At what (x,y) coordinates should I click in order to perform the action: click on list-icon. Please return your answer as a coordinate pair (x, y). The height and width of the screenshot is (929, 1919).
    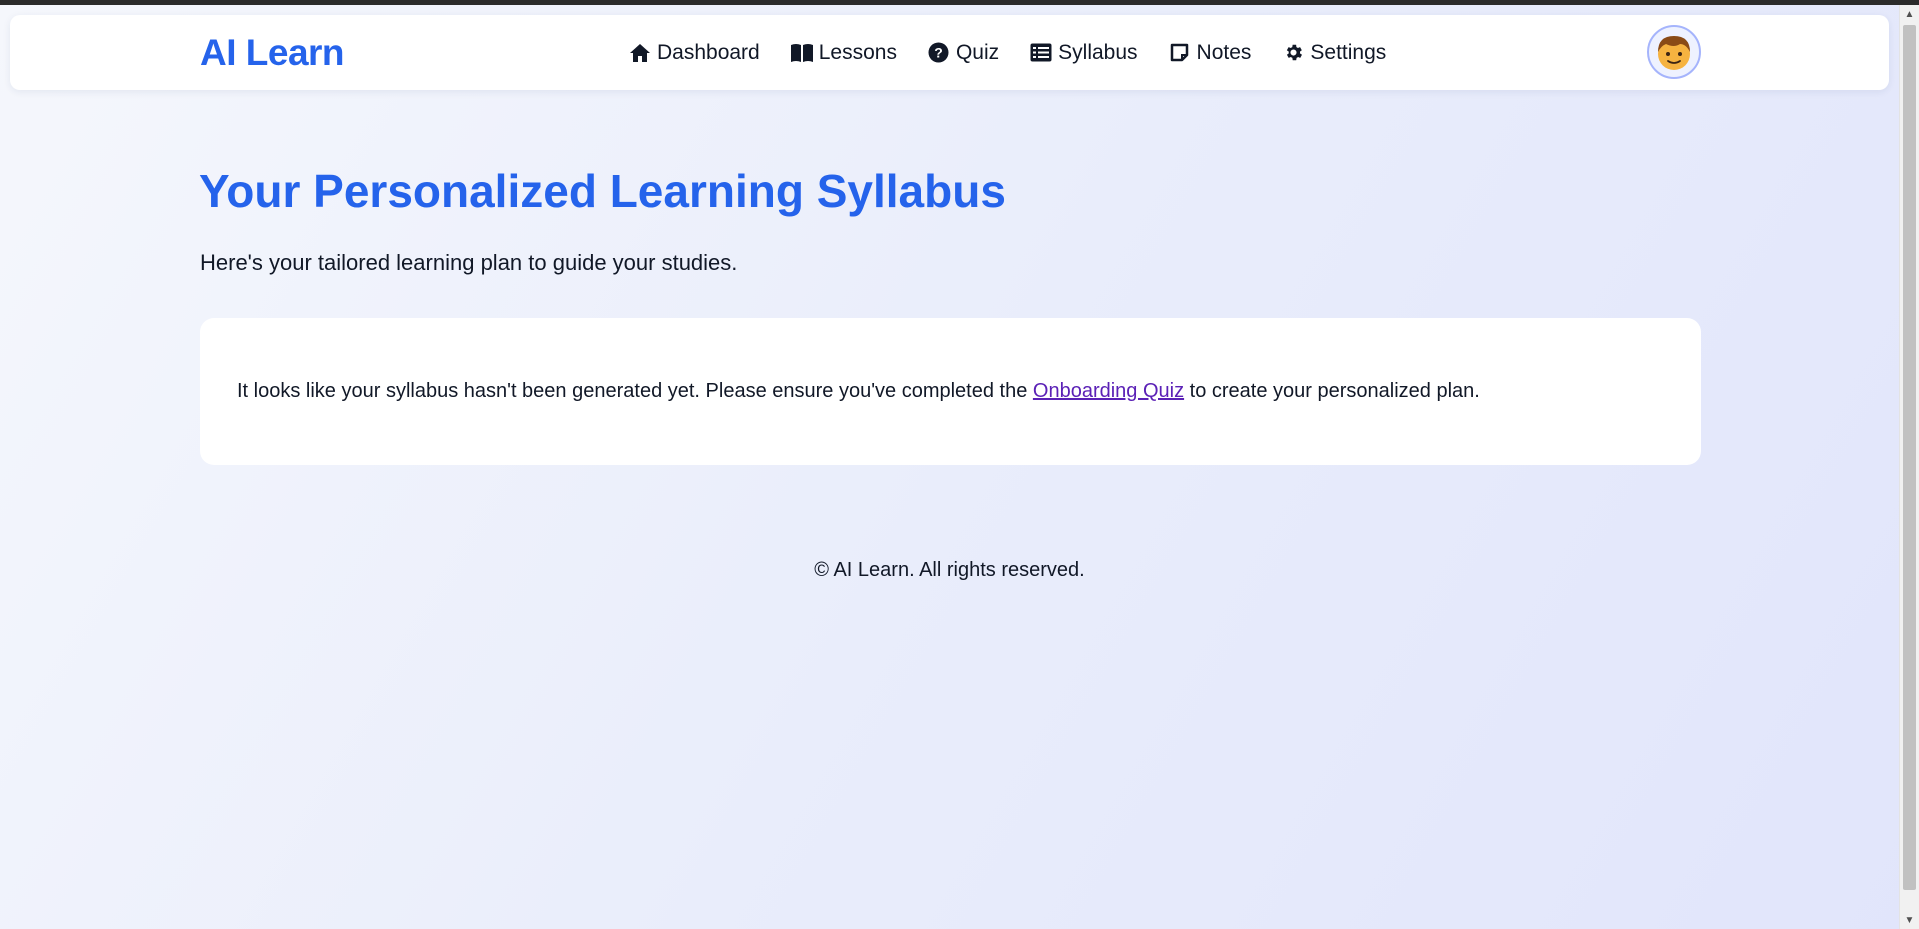
    Looking at the image, I should click on (1041, 53).